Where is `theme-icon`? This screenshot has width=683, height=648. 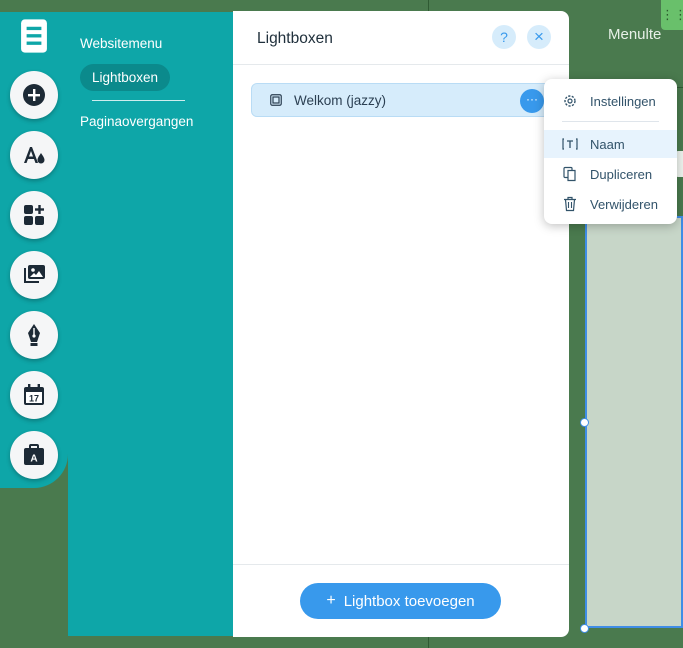
theme-icon is located at coordinates (34, 155).